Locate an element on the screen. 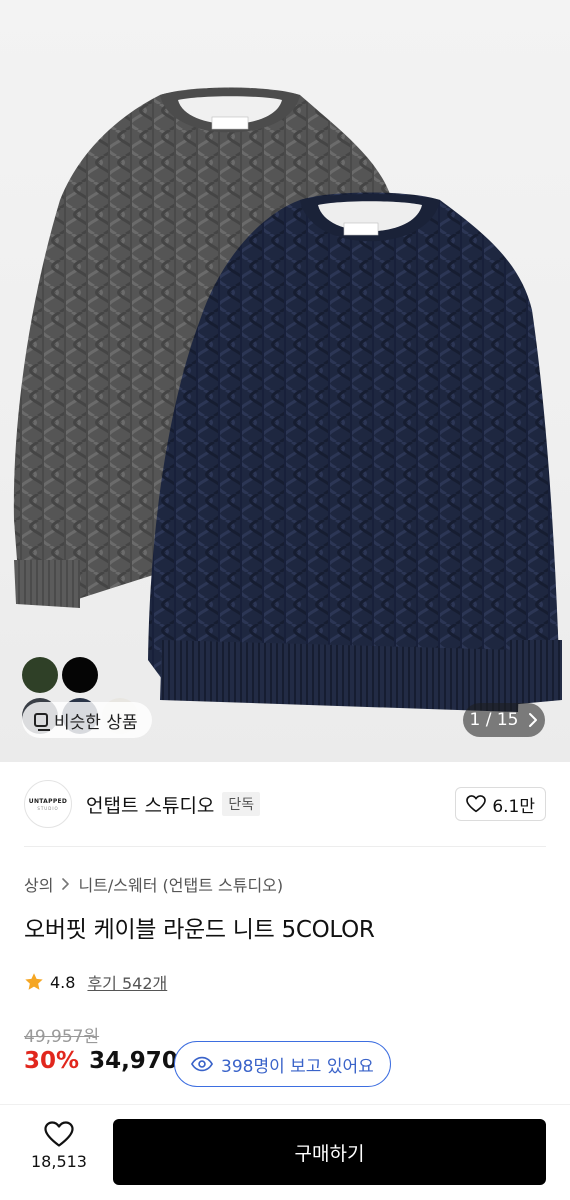 This screenshot has height=1200, width=570. price-row: 30% 34,970 is located at coordinates (101, 1061).